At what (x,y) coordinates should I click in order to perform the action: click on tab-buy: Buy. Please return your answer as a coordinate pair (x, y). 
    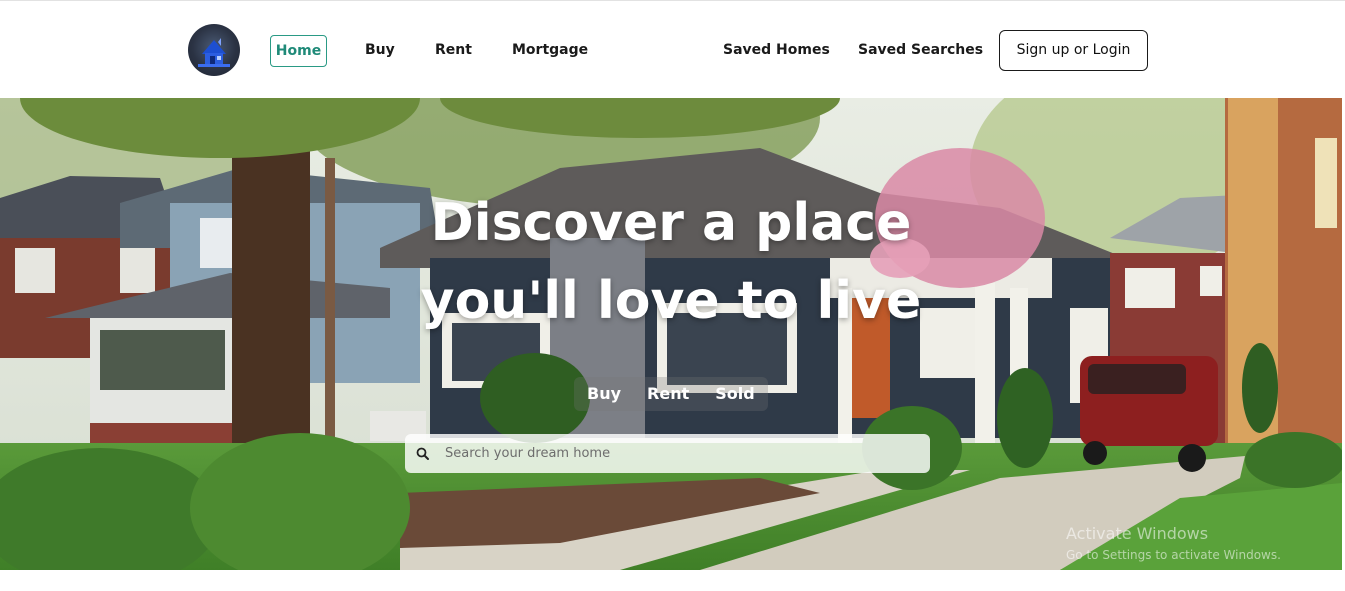
    Looking at the image, I should click on (604, 394).